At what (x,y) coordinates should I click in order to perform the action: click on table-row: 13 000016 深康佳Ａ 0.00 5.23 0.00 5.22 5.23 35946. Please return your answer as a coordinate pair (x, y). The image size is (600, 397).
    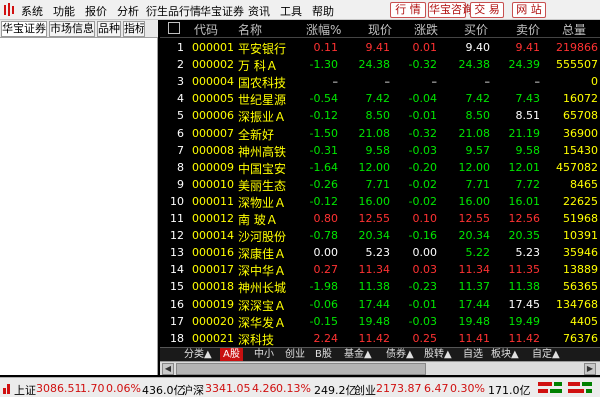
    Looking at the image, I should click on (380, 253).